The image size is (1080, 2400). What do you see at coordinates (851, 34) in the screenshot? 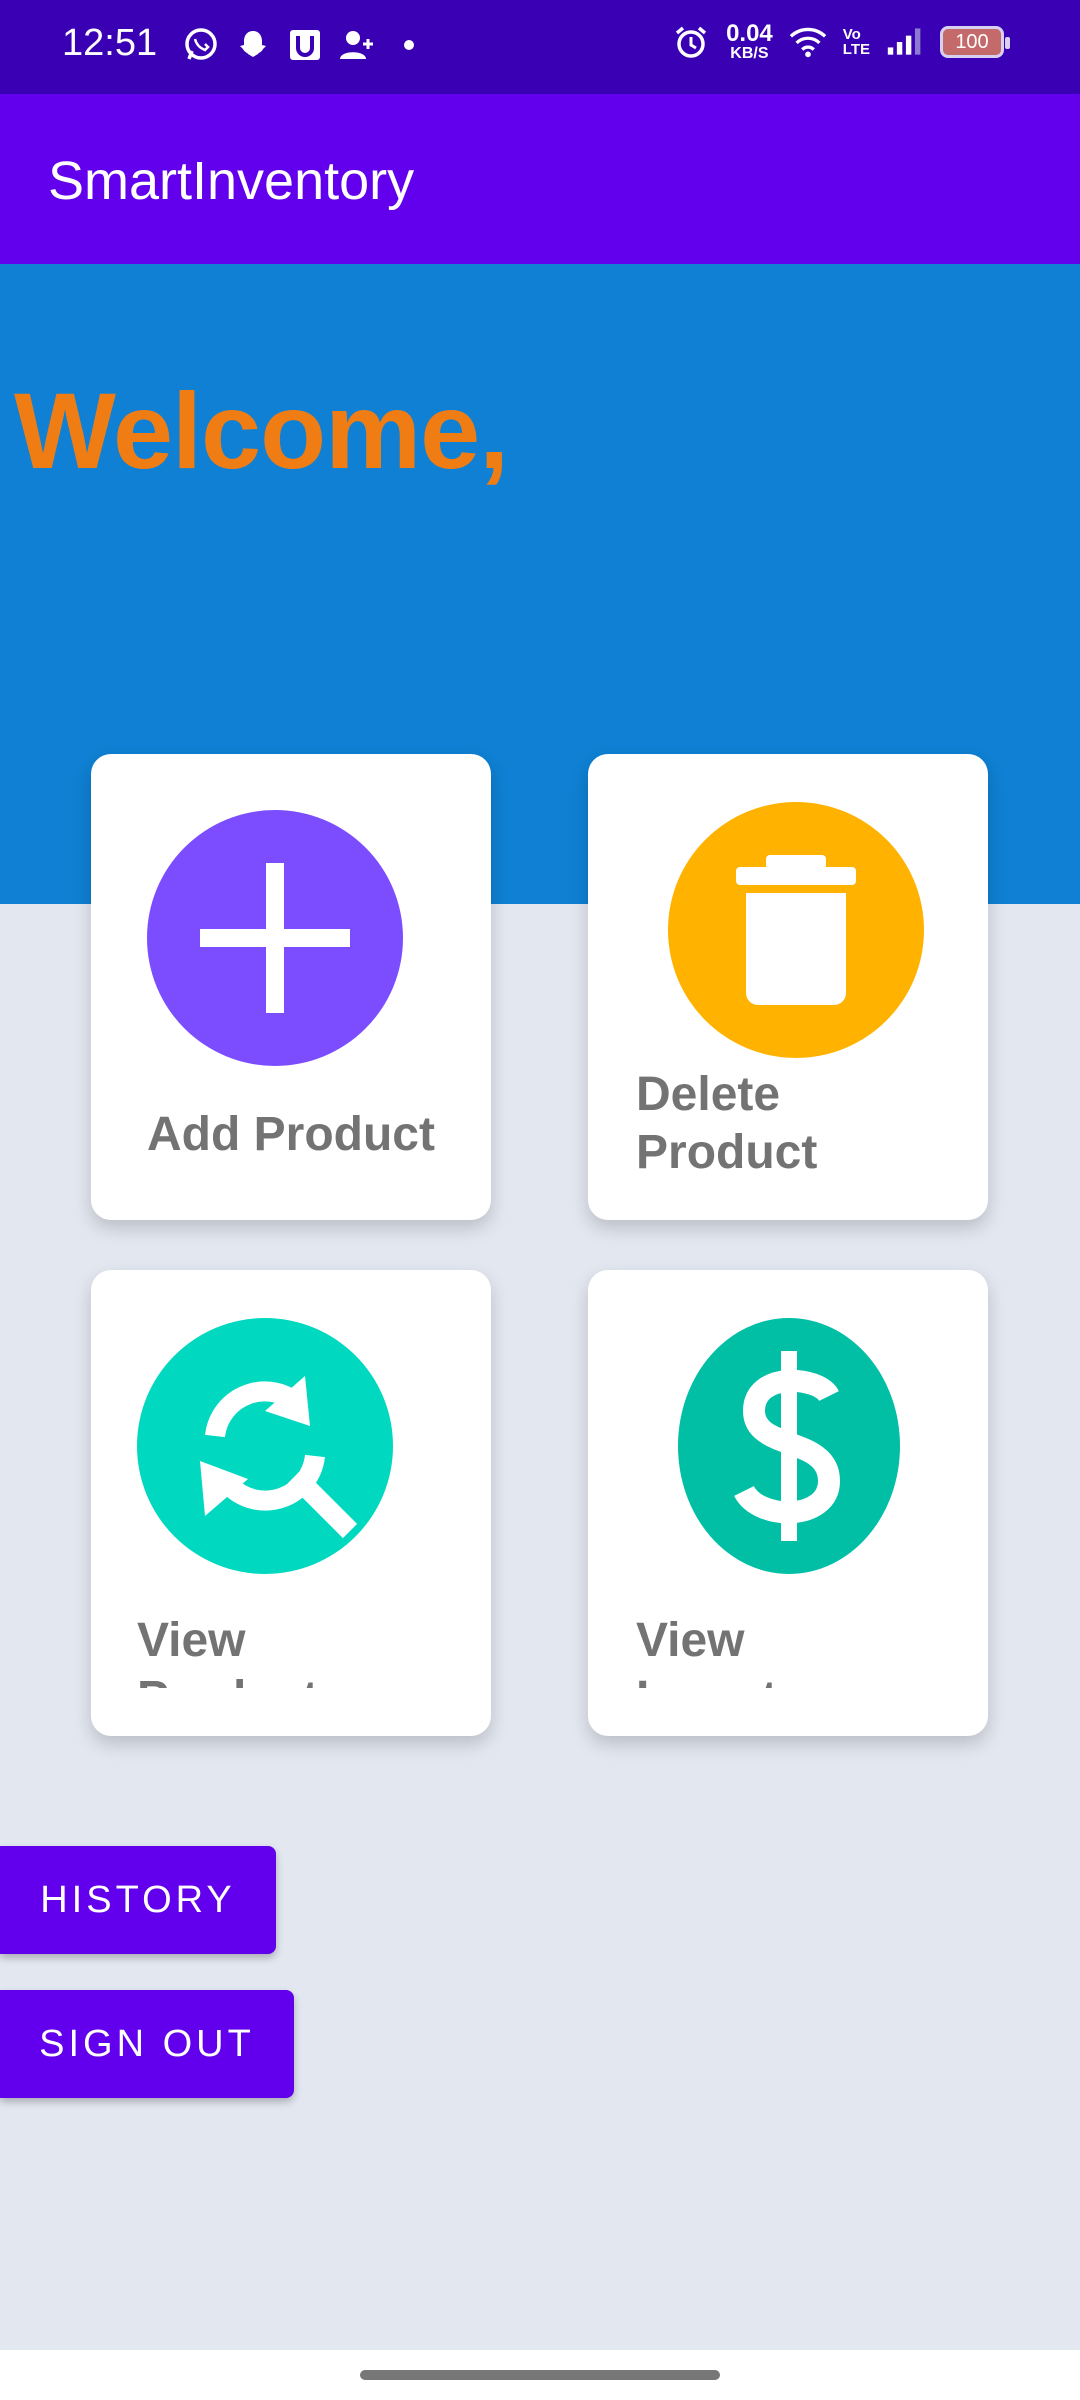
I see `volte-top: Vo` at bounding box center [851, 34].